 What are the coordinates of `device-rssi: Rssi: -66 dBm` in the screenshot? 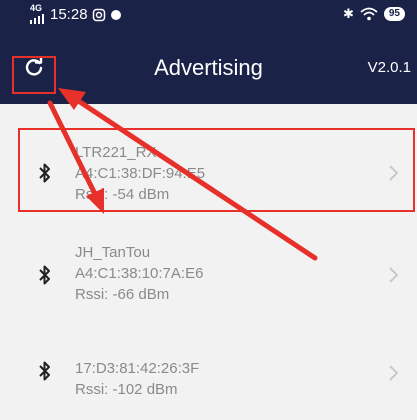 It's located at (122, 294).